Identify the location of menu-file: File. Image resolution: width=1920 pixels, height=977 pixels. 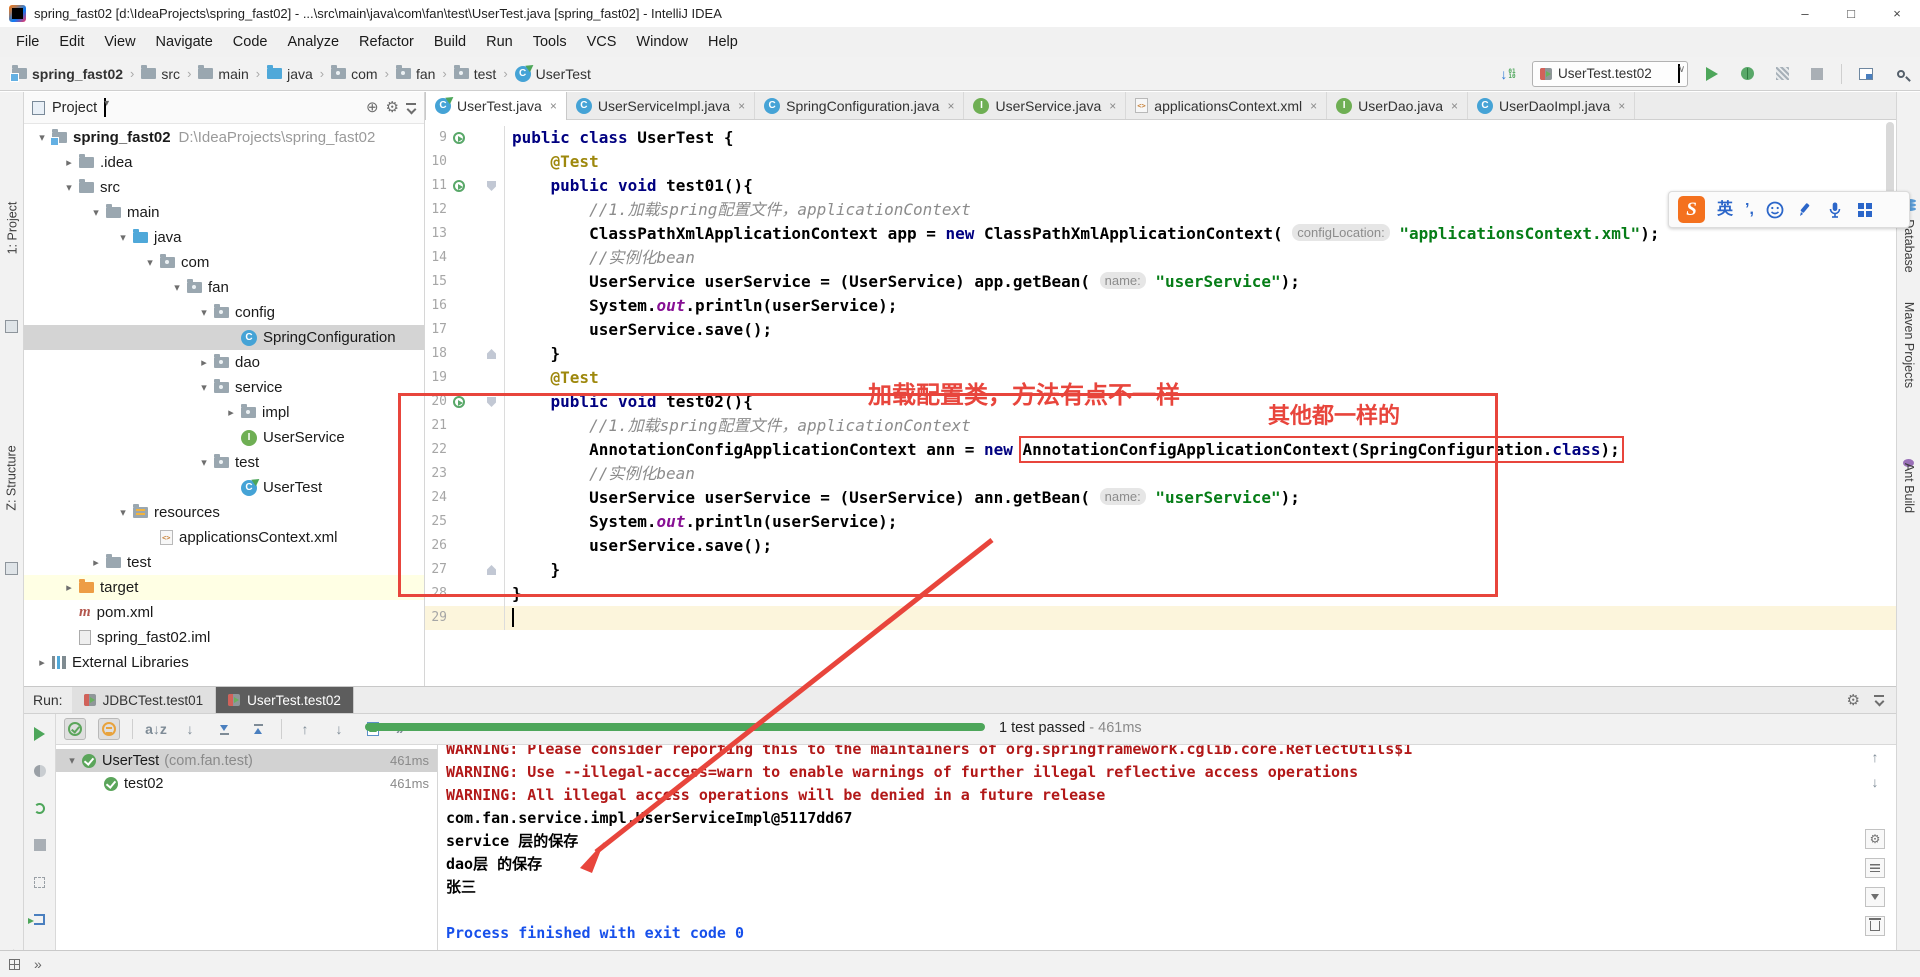
(27, 42).